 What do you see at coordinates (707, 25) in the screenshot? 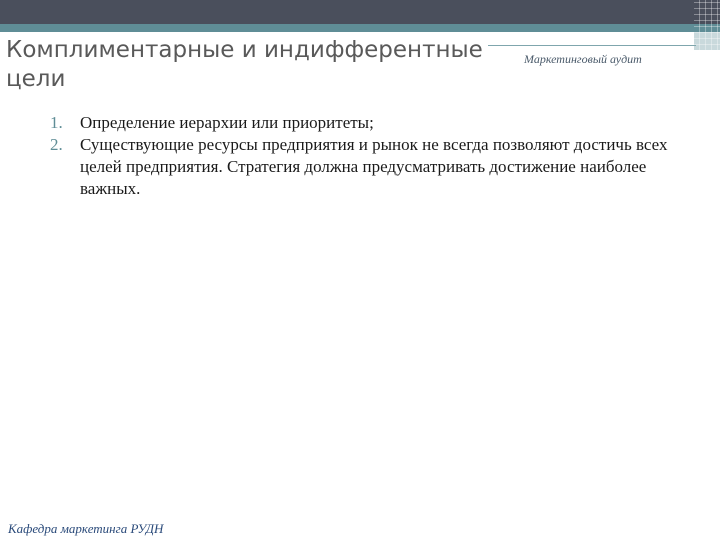
I see `decorative-grid` at bounding box center [707, 25].